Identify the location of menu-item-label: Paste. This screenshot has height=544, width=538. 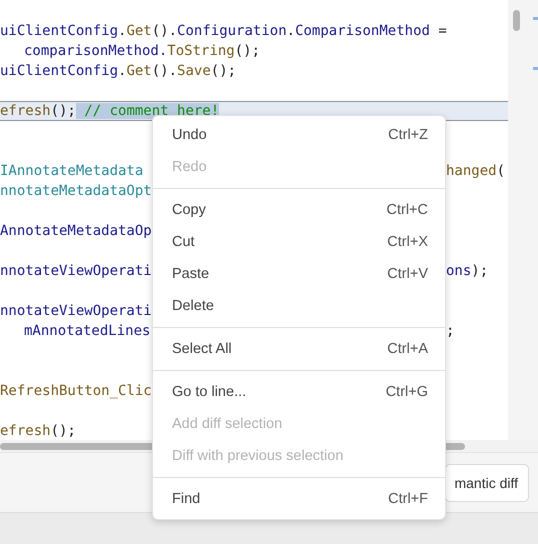
(191, 274).